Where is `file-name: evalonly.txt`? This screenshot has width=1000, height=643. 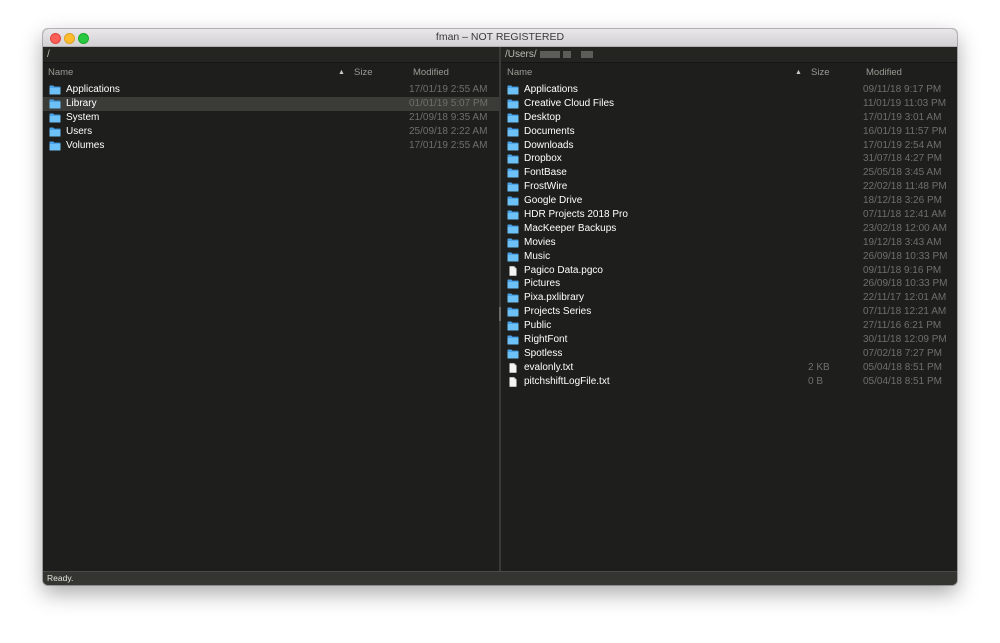
file-name: evalonly.txt is located at coordinates (549, 367).